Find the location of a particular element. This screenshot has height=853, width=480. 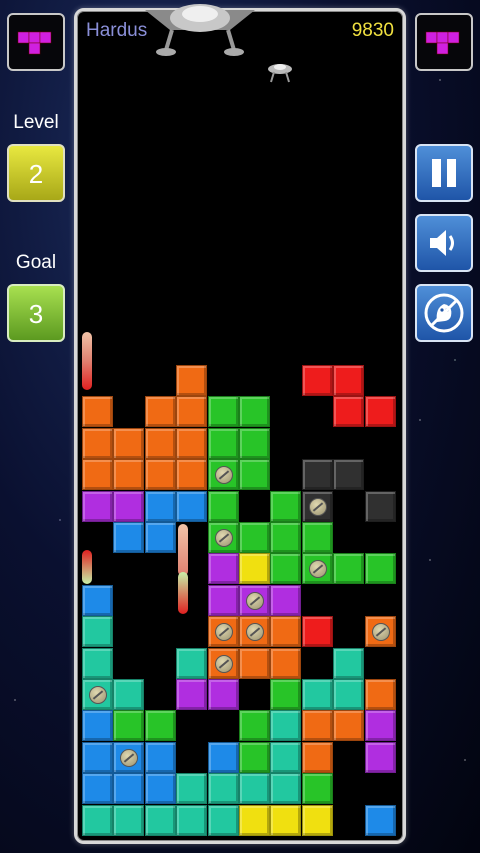

next-piece-preview is located at coordinates (36, 42).